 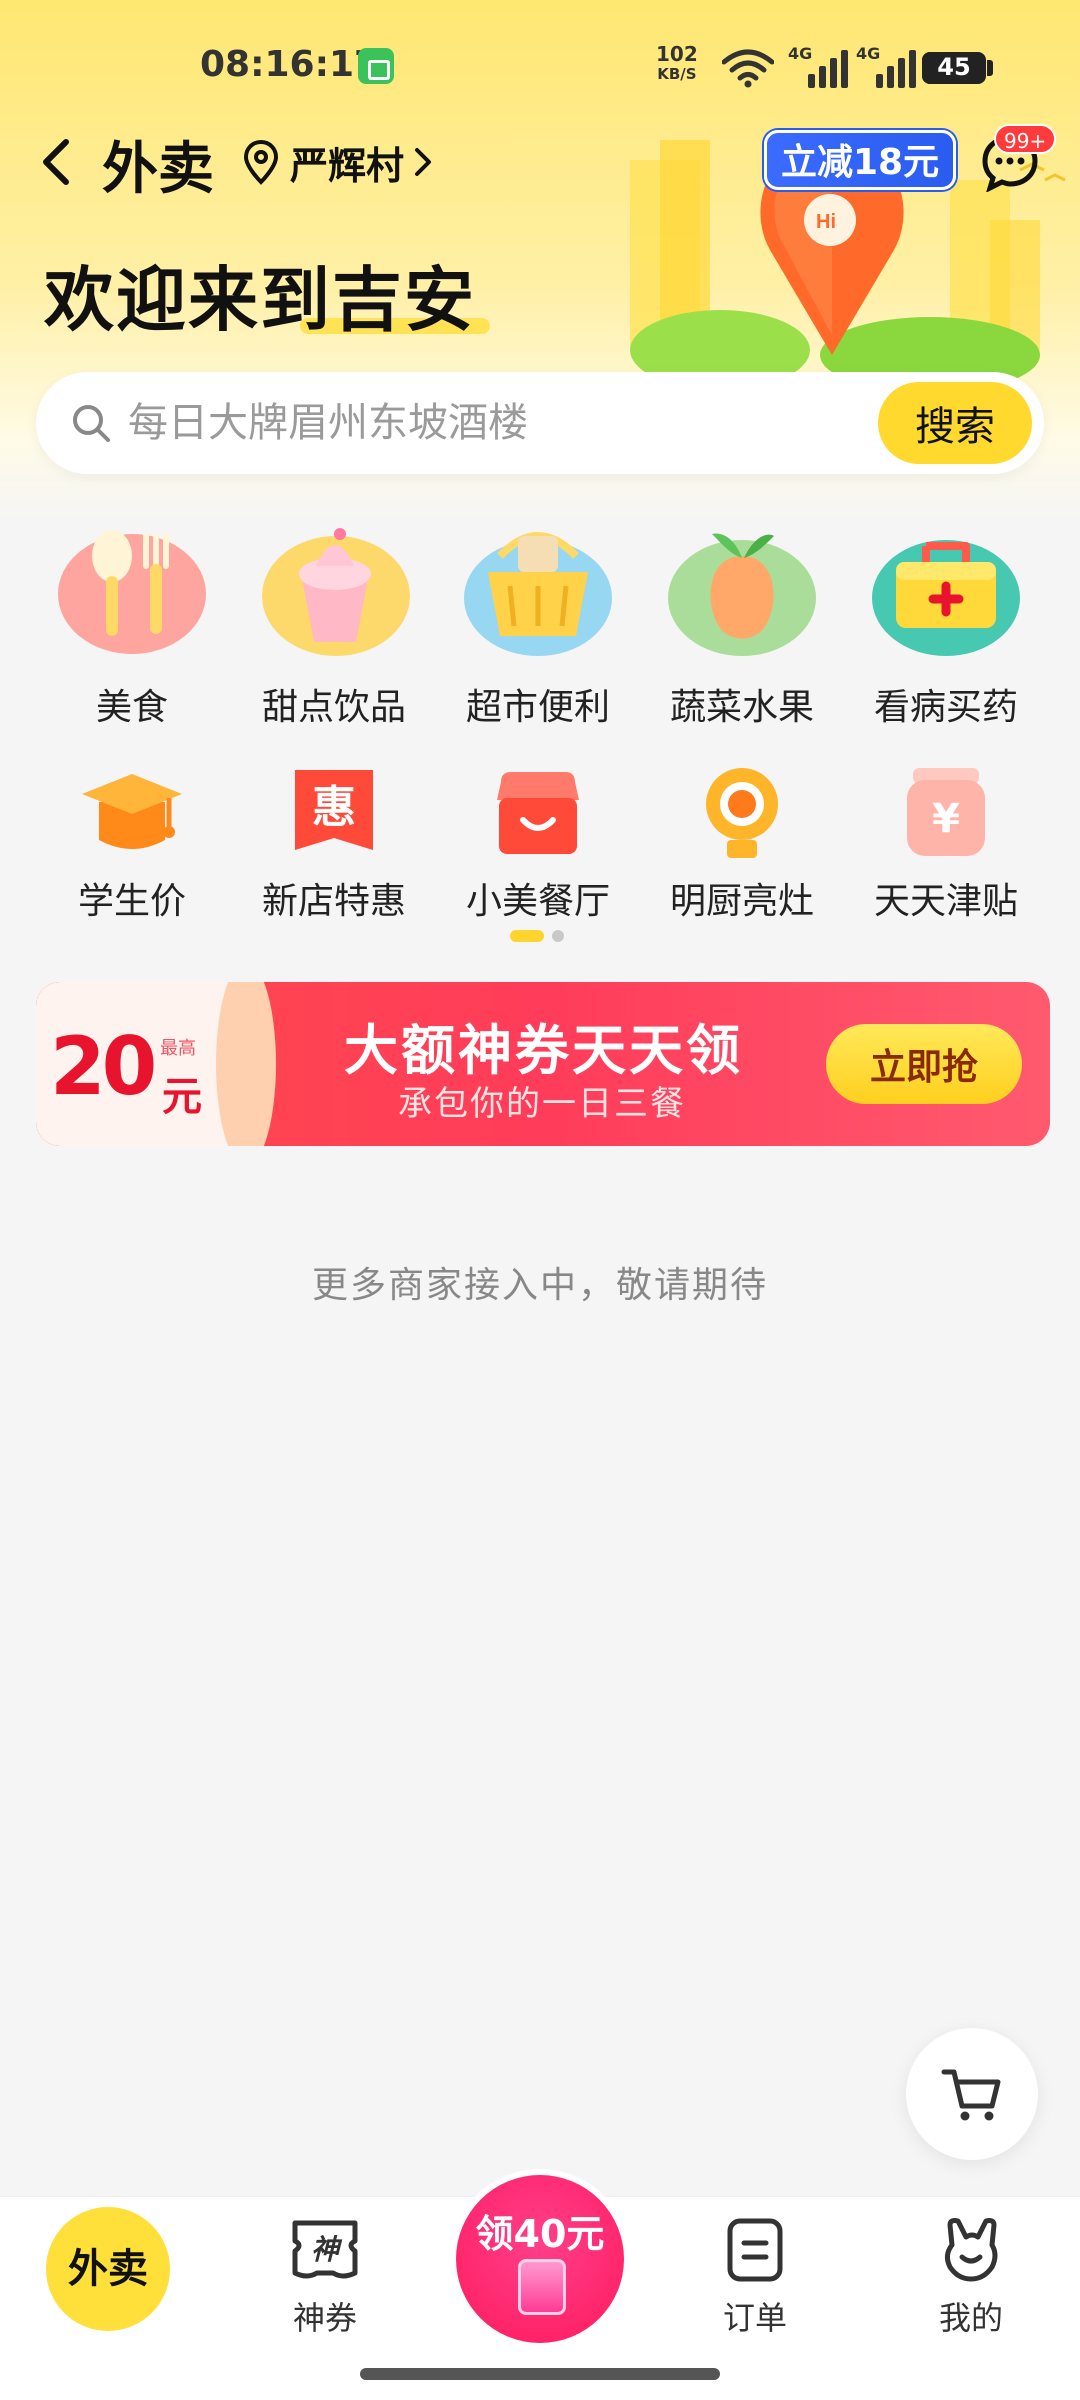 I want to click on category-page-indicator, so click(x=537, y=936).